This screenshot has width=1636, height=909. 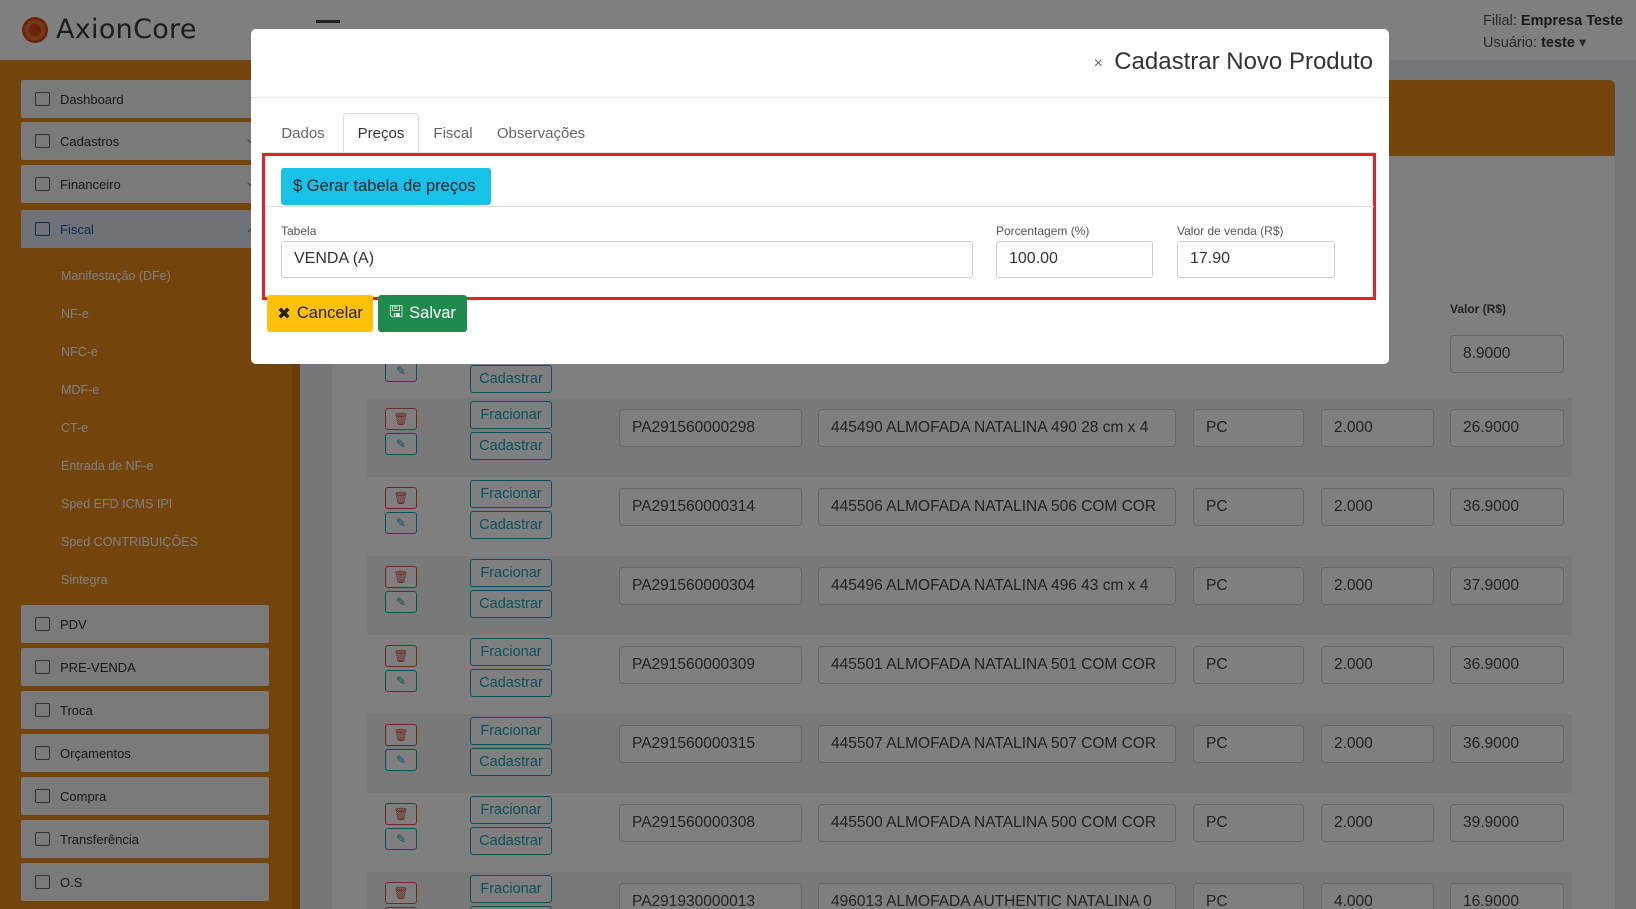 What do you see at coordinates (432, 313) in the screenshot?
I see `save-label: Salvar` at bounding box center [432, 313].